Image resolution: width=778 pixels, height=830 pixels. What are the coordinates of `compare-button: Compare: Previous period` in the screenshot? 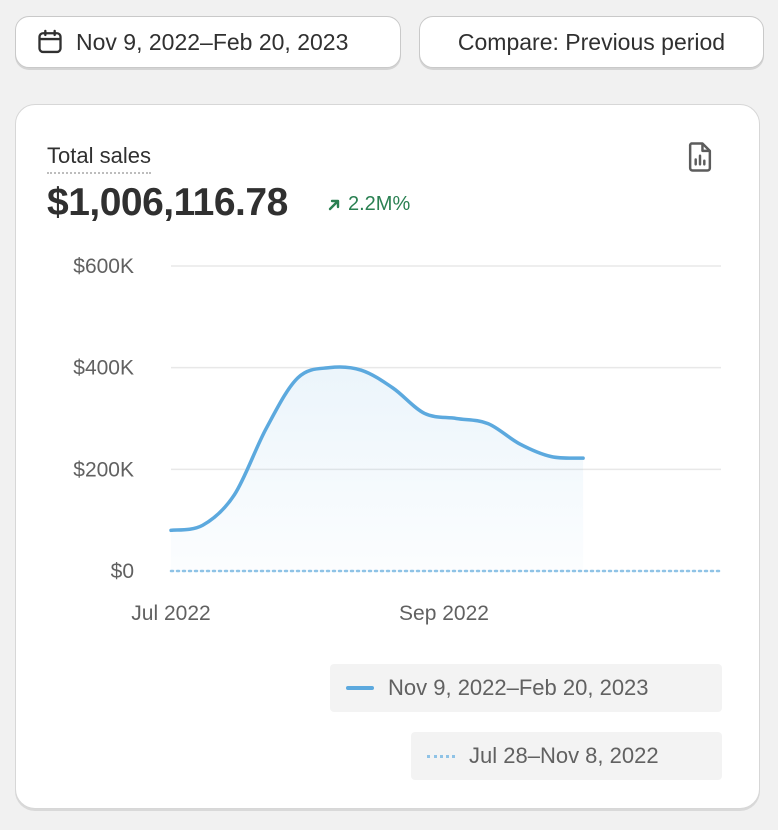 It's located at (591, 42).